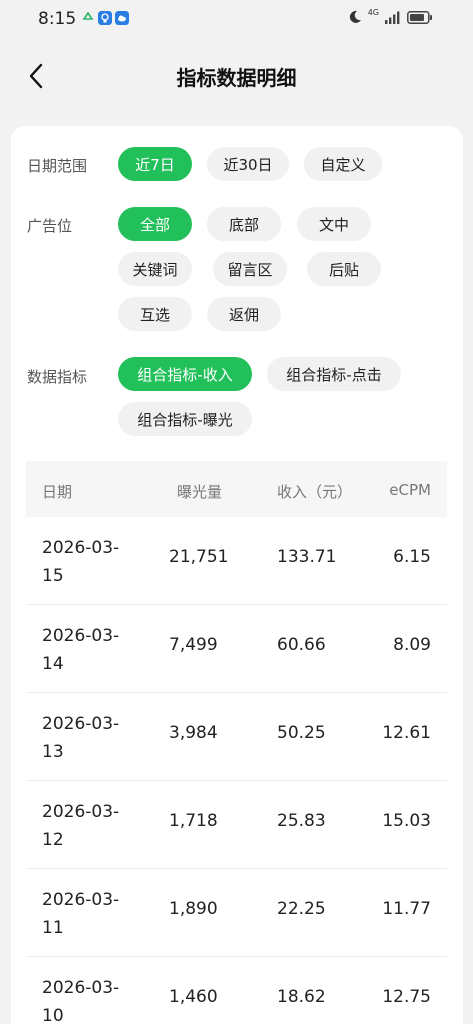 The height and width of the screenshot is (1024, 473). Describe the element at coordinates (248, 164) in the screenshot. I see `chip-last-30-days: 近30日` at that location.